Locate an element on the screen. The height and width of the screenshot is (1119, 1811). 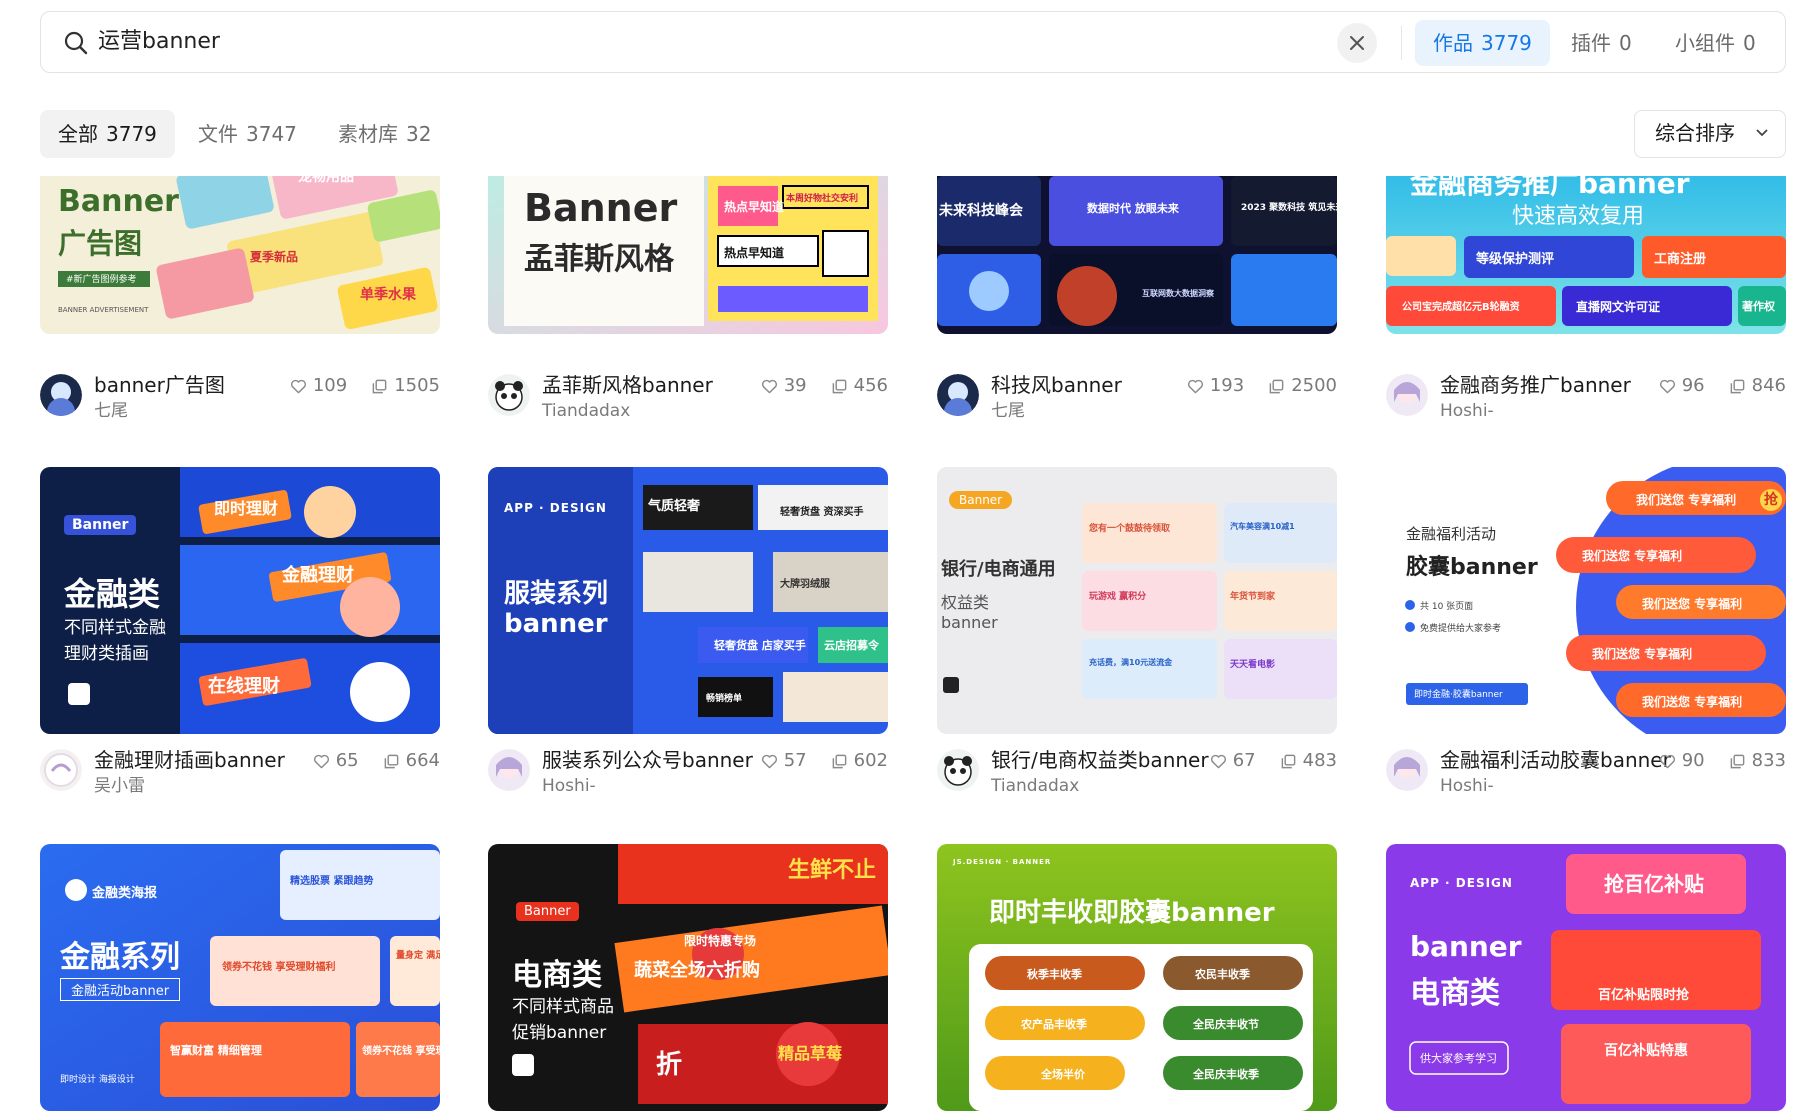
view-count: 833 is located at coordinates (1768, 760).